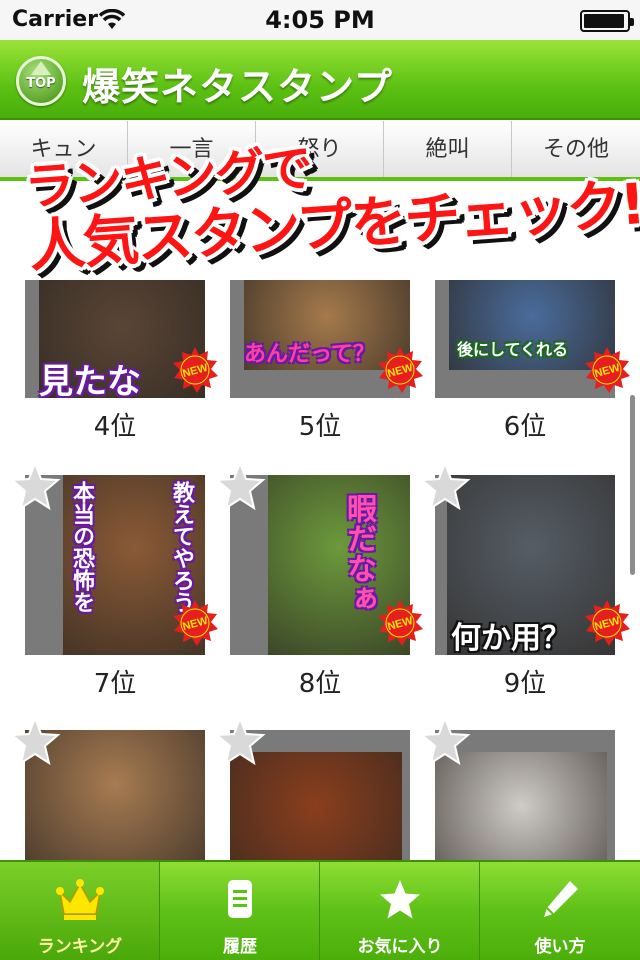 Image resolution: width=640 pixels, height=960 pixels. I want to click on tab-favorites-label: お気に入り, so click(400, 947).